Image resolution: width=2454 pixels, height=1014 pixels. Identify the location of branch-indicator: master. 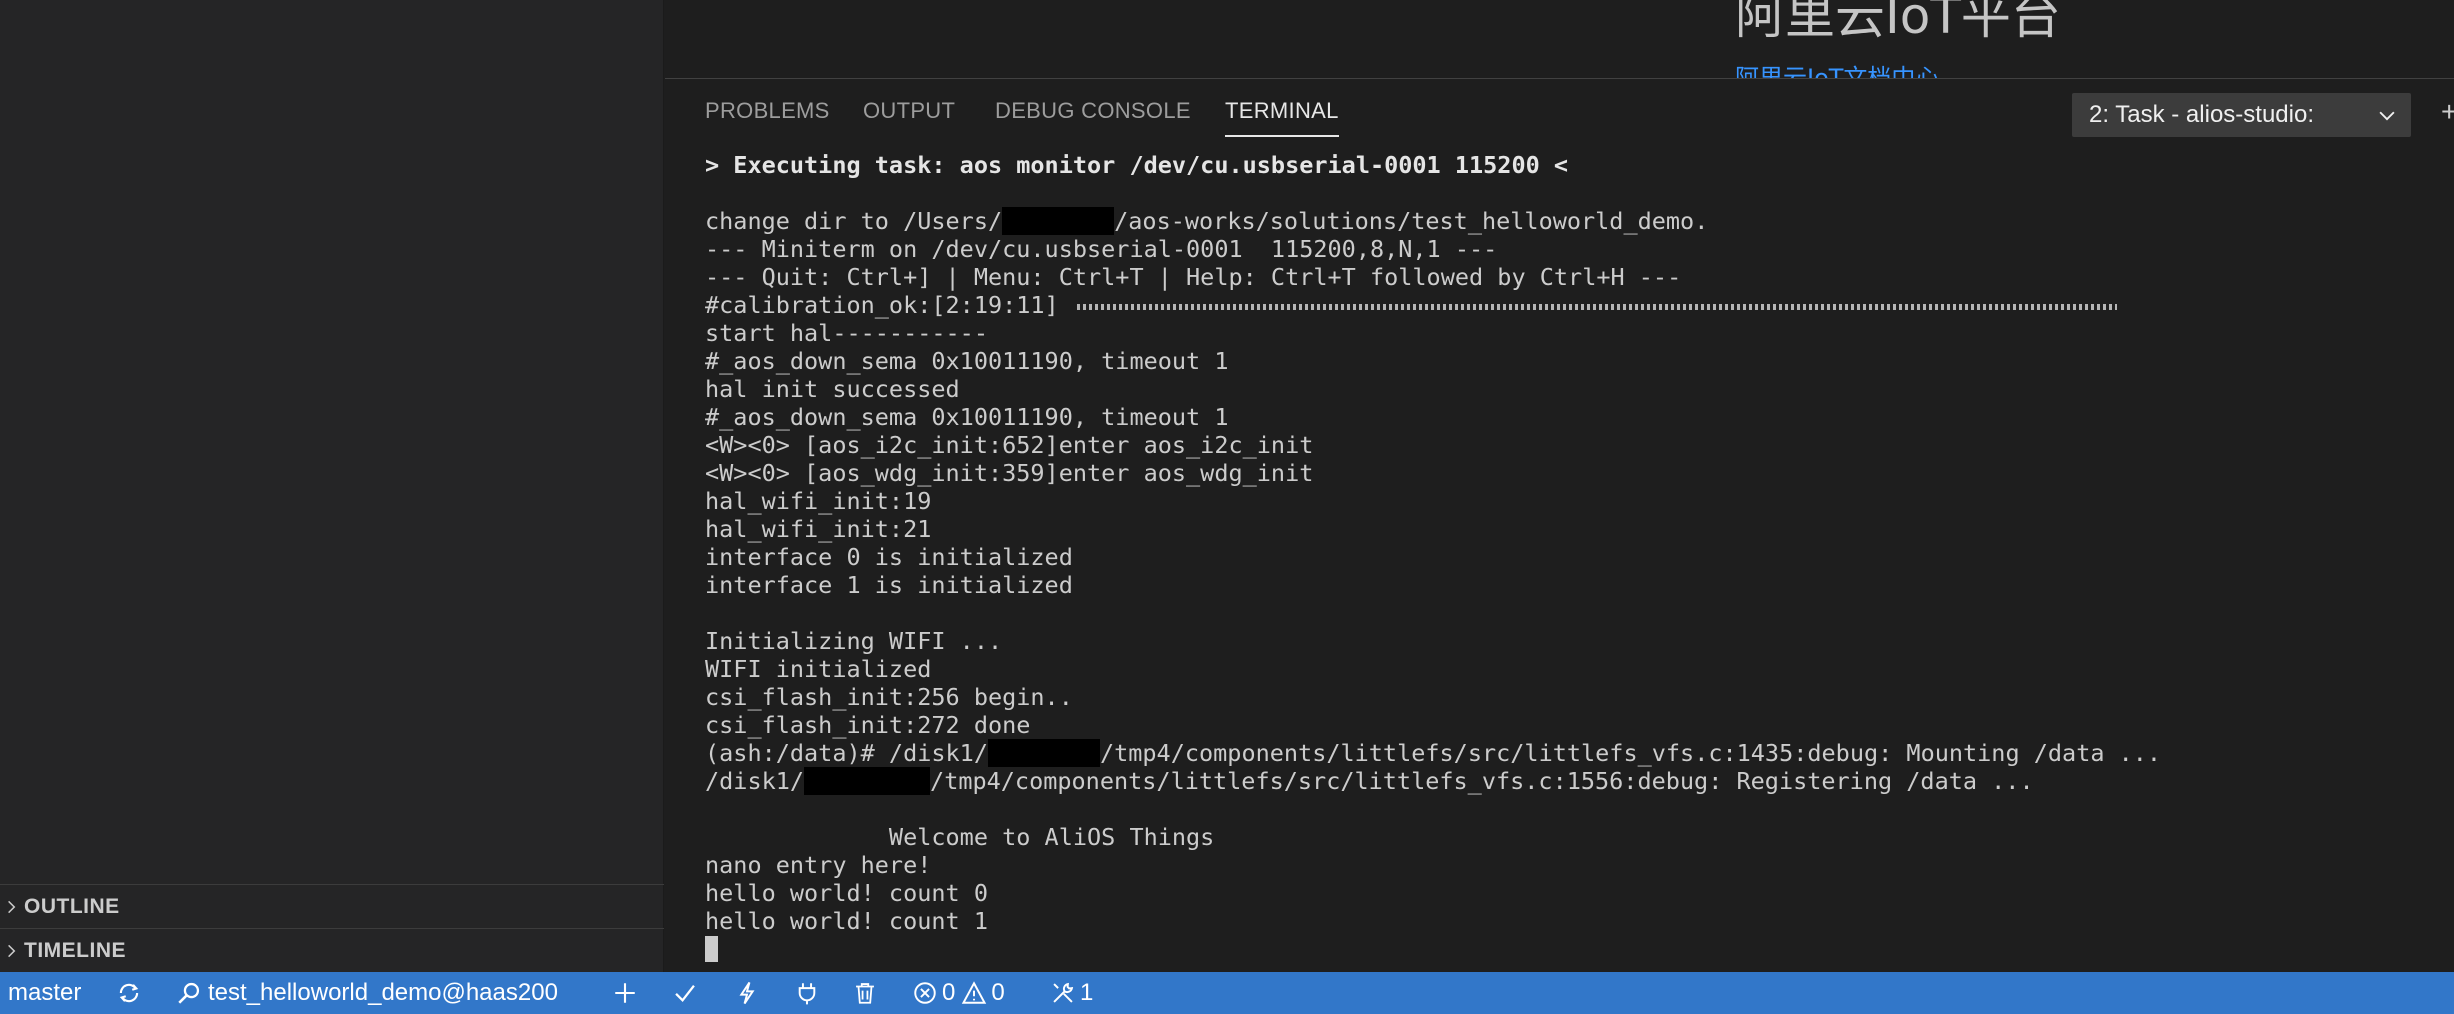
(44, 993).